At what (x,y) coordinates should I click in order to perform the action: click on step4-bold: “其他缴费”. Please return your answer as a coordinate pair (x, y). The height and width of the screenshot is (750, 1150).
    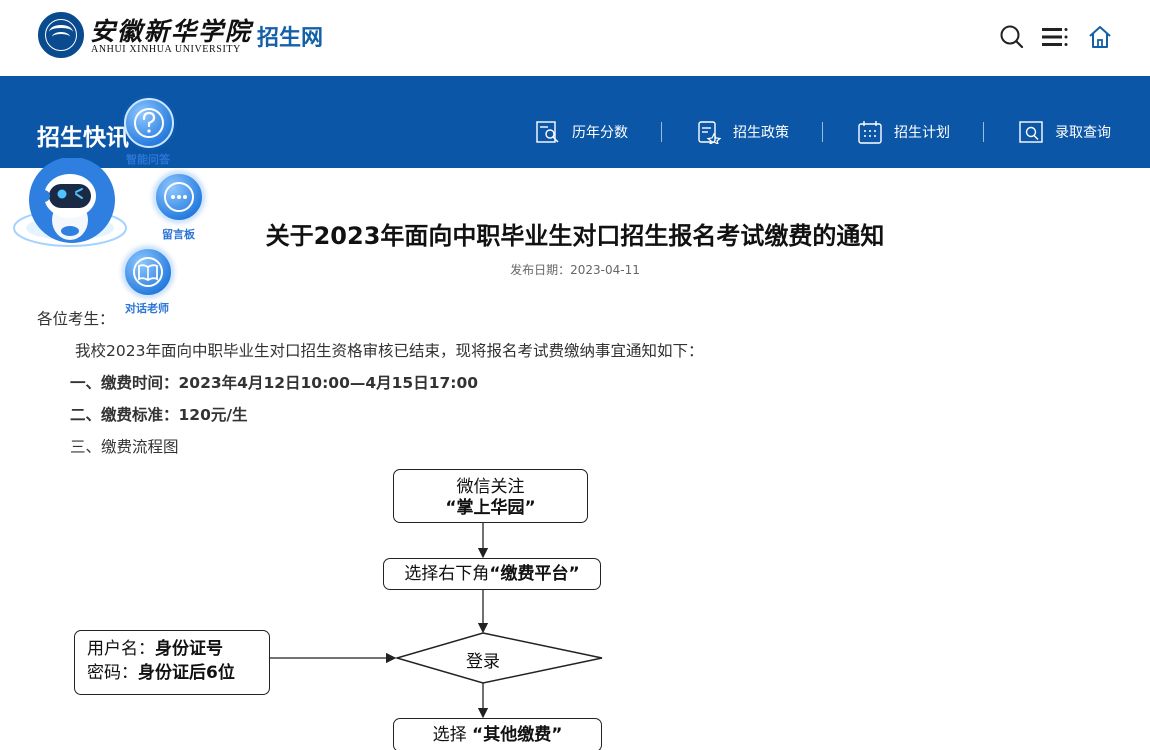
    Looking at the image, I should click on (517, 735).